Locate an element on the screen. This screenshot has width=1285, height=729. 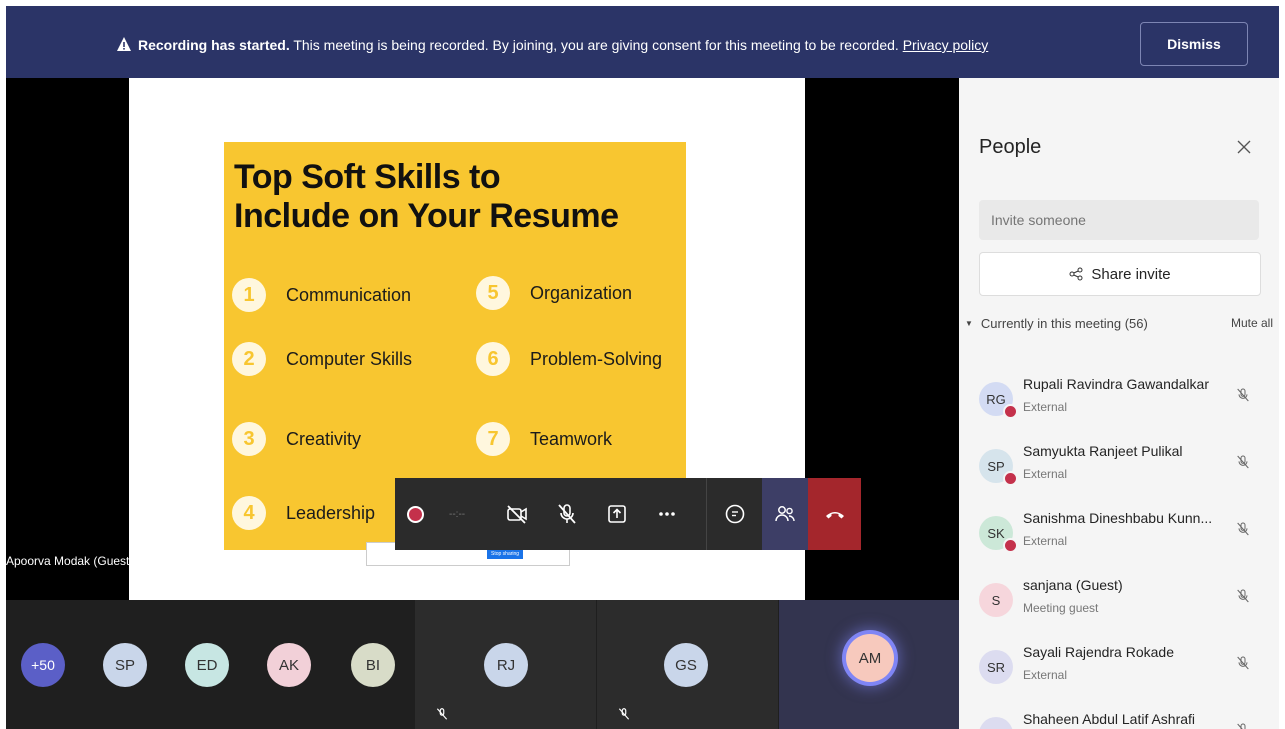
participant-tile: GS is located at coordinates (687, 664).